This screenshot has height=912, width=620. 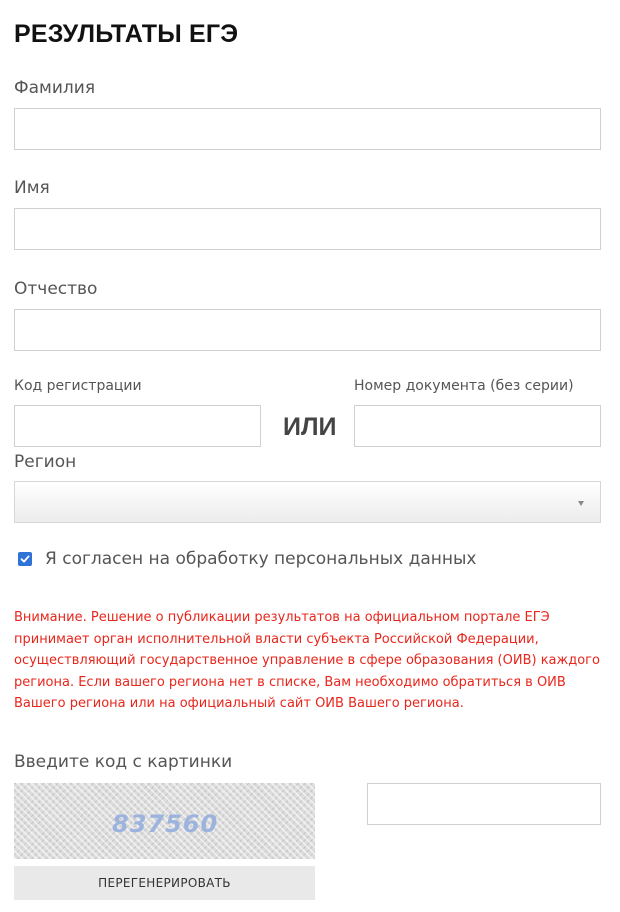 I want to click on name-input, so click(x=307, y=229).